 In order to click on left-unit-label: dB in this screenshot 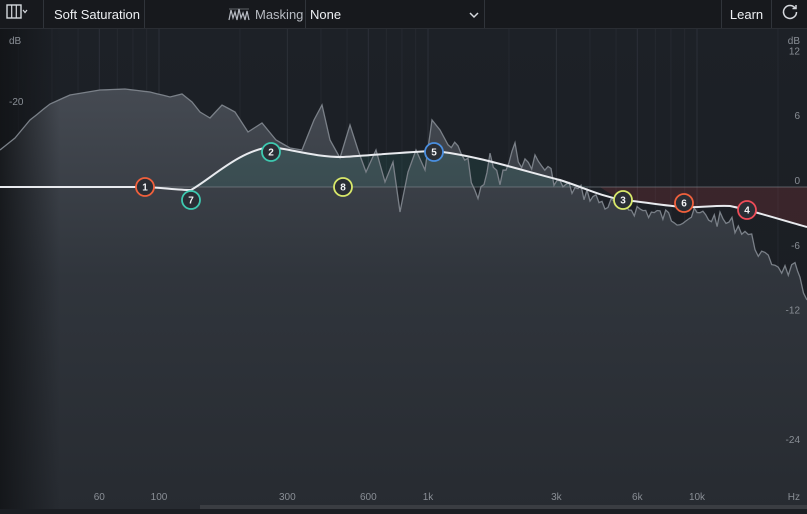, I will do `click(15, 41)`.